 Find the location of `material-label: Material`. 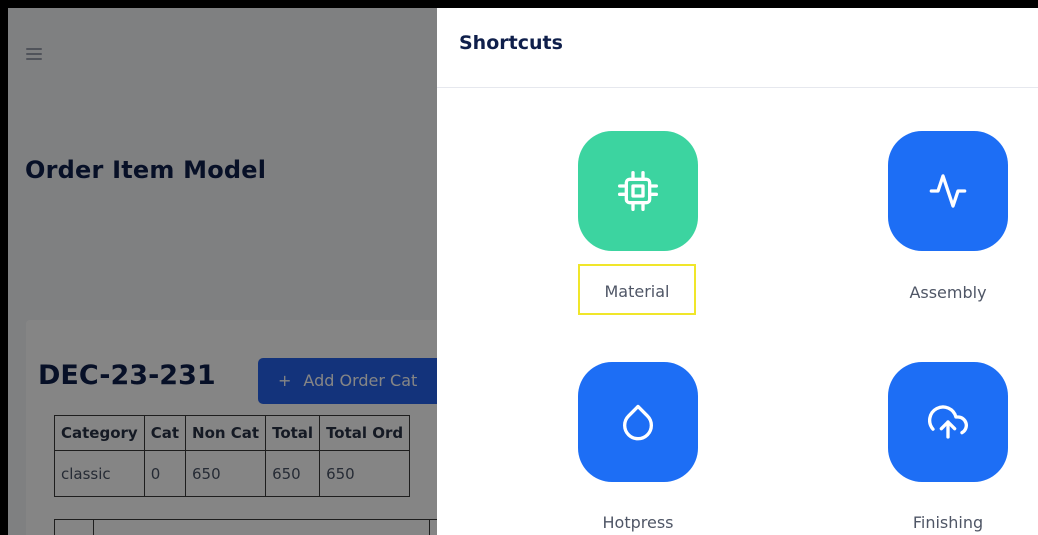

material-label: Material is located at coordinates (637, 289).